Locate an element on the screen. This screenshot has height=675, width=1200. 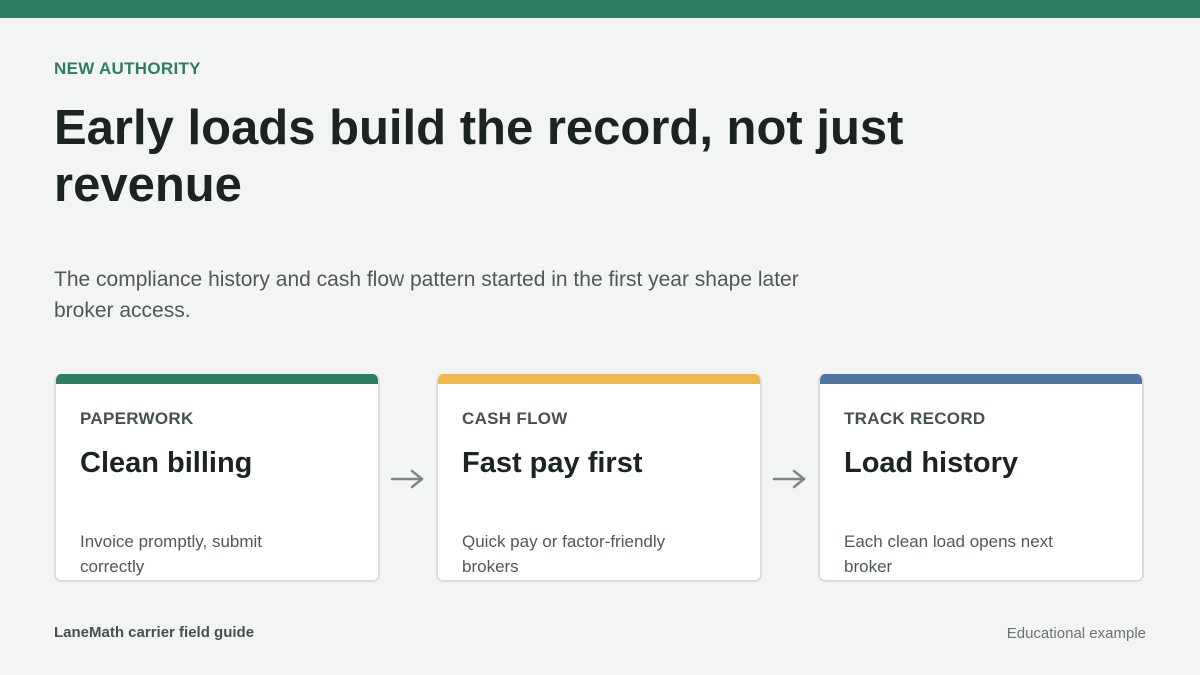
footer-brand: LaneMath carrier field guide is located at coordinates (154, 632).